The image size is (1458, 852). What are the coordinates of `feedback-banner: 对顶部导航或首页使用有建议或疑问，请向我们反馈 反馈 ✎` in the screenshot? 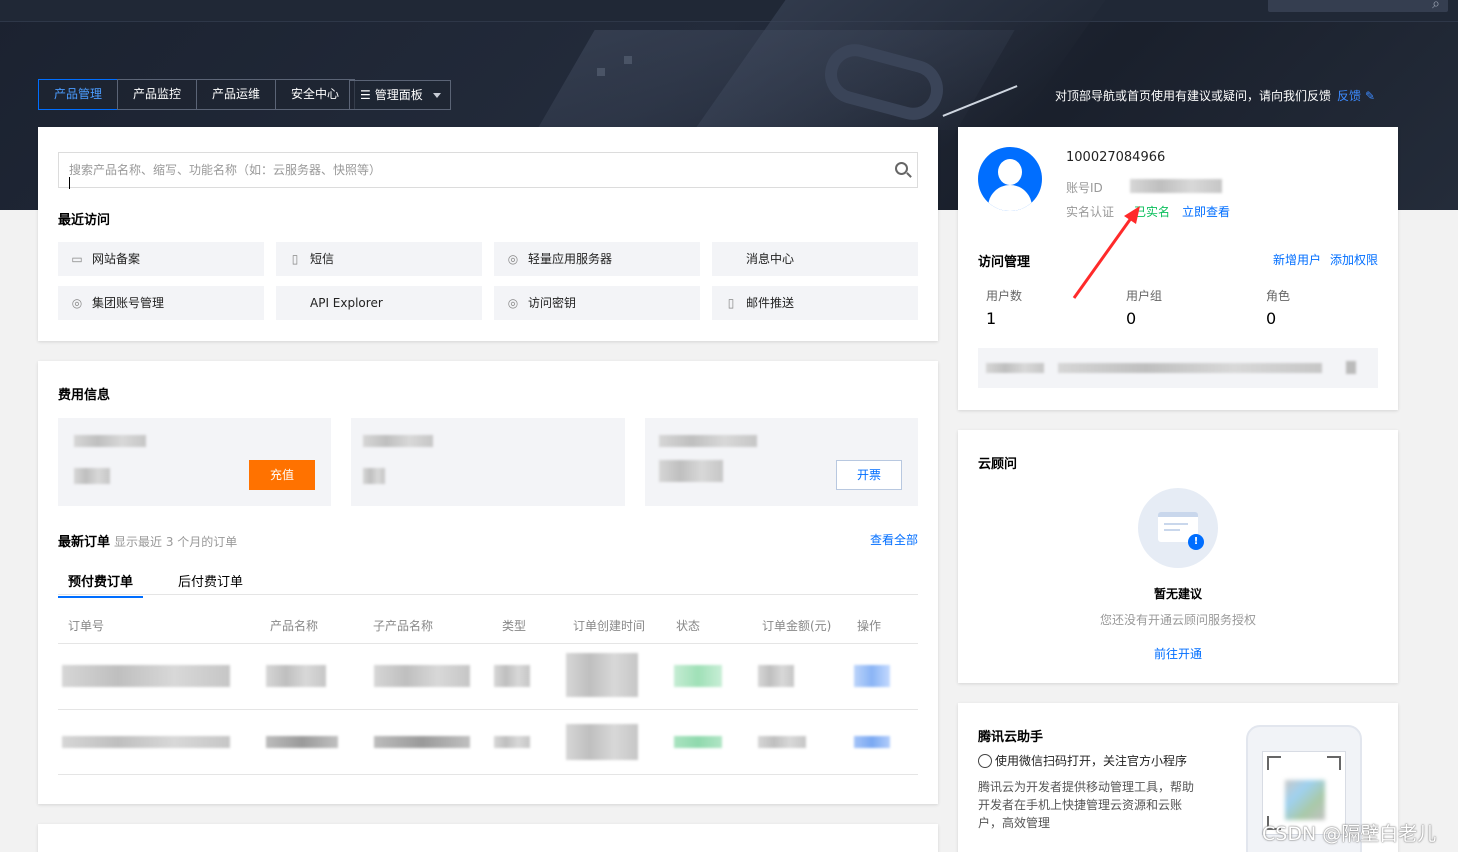 It's located at (1215, 95).